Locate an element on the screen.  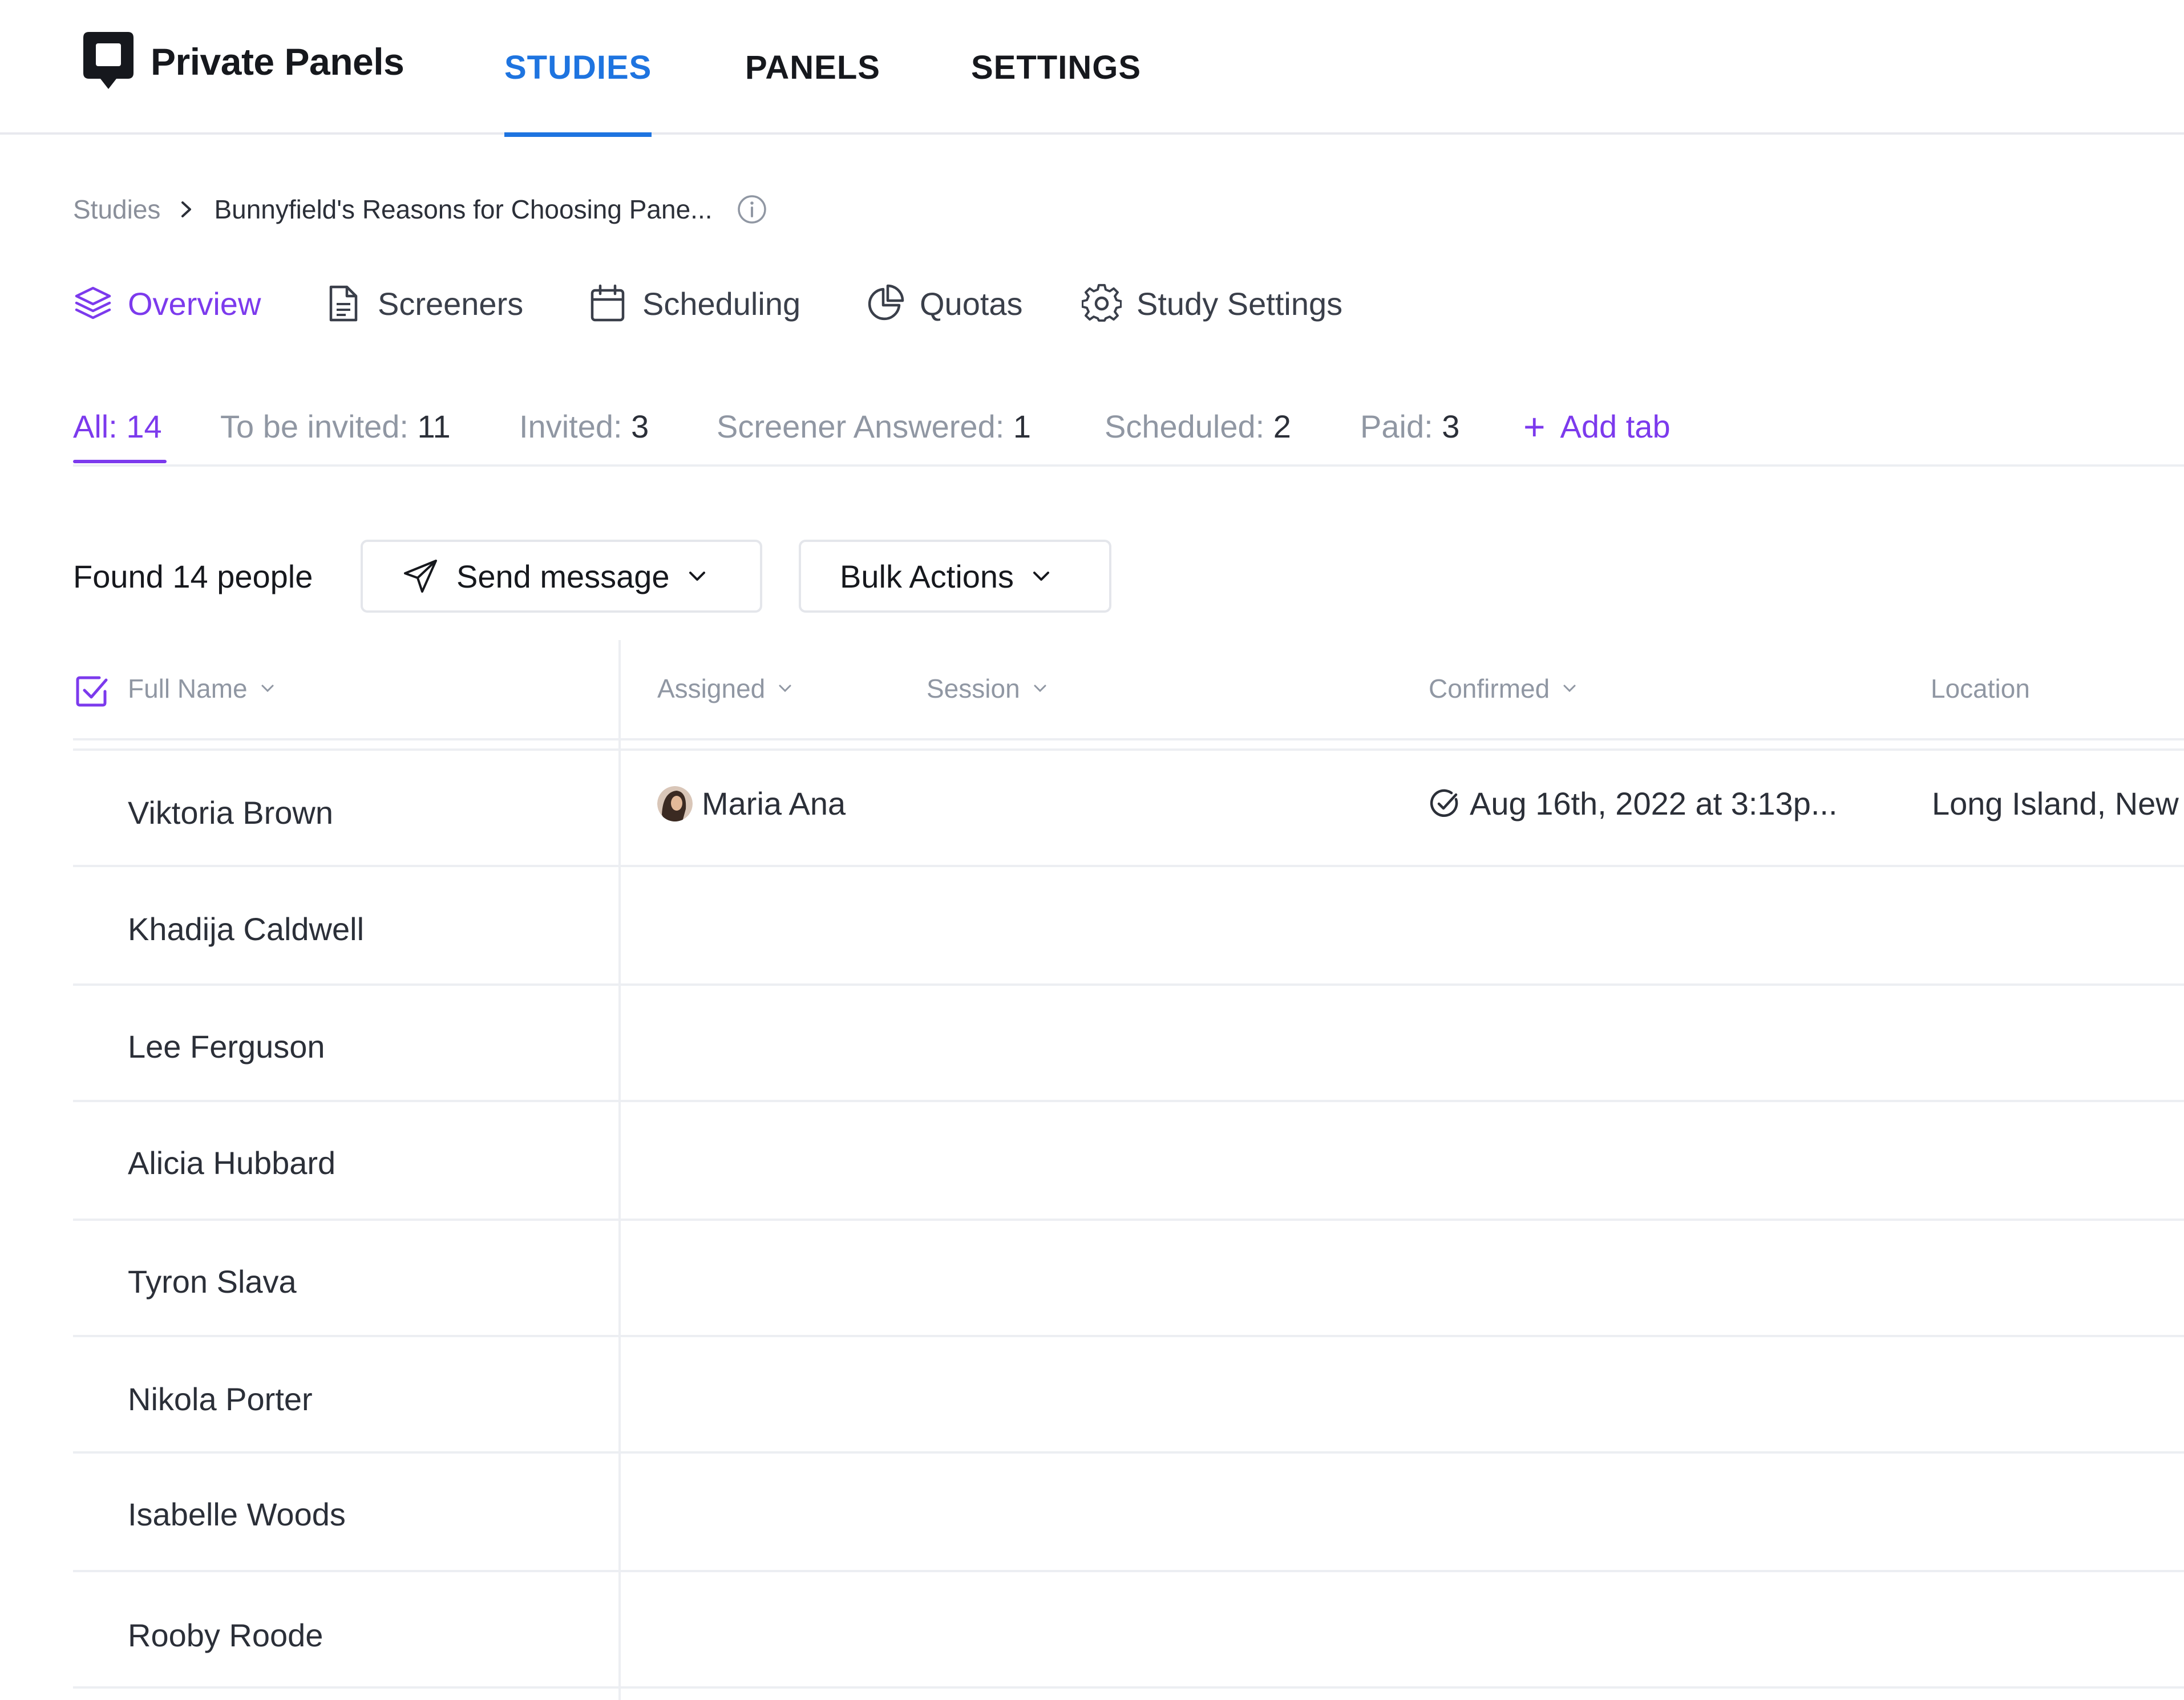
send-message-label: Send message is located at coordinates (563, 576).